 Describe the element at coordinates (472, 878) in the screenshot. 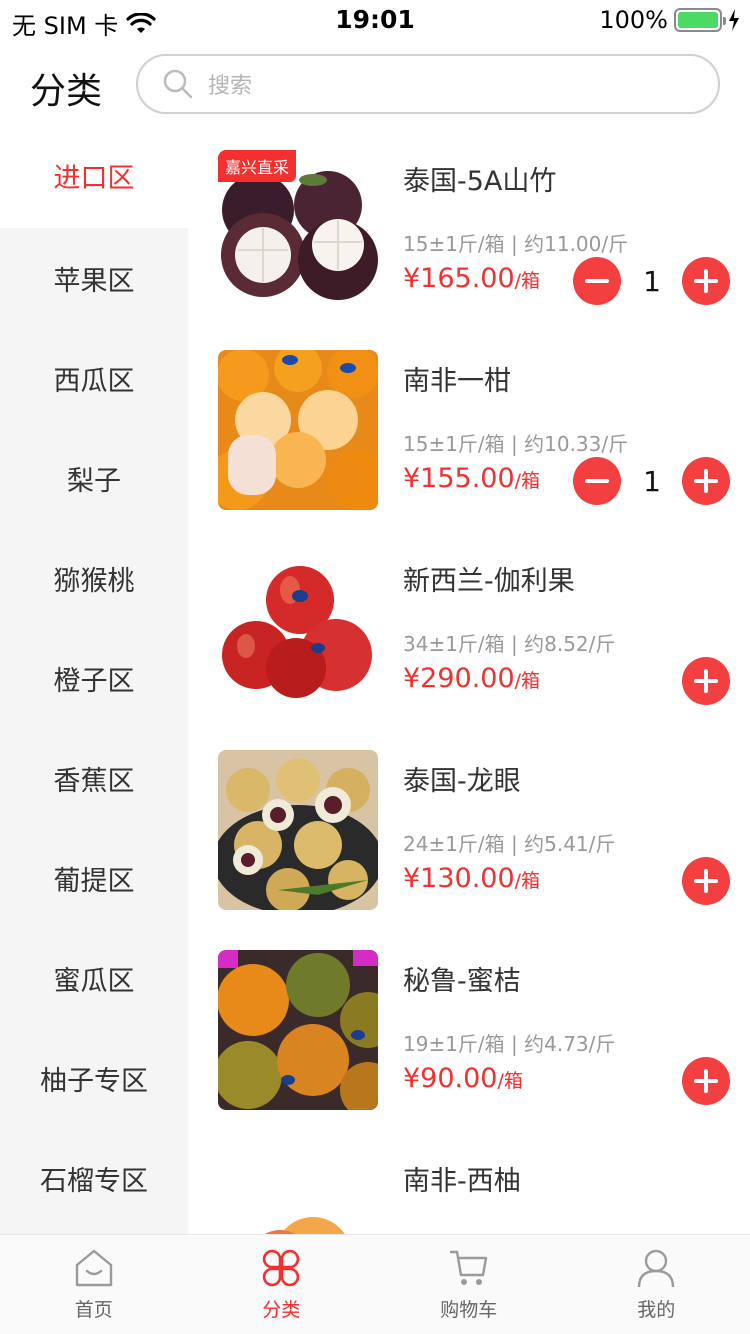

I see `product-price: ¥130.00/箱` at that location.